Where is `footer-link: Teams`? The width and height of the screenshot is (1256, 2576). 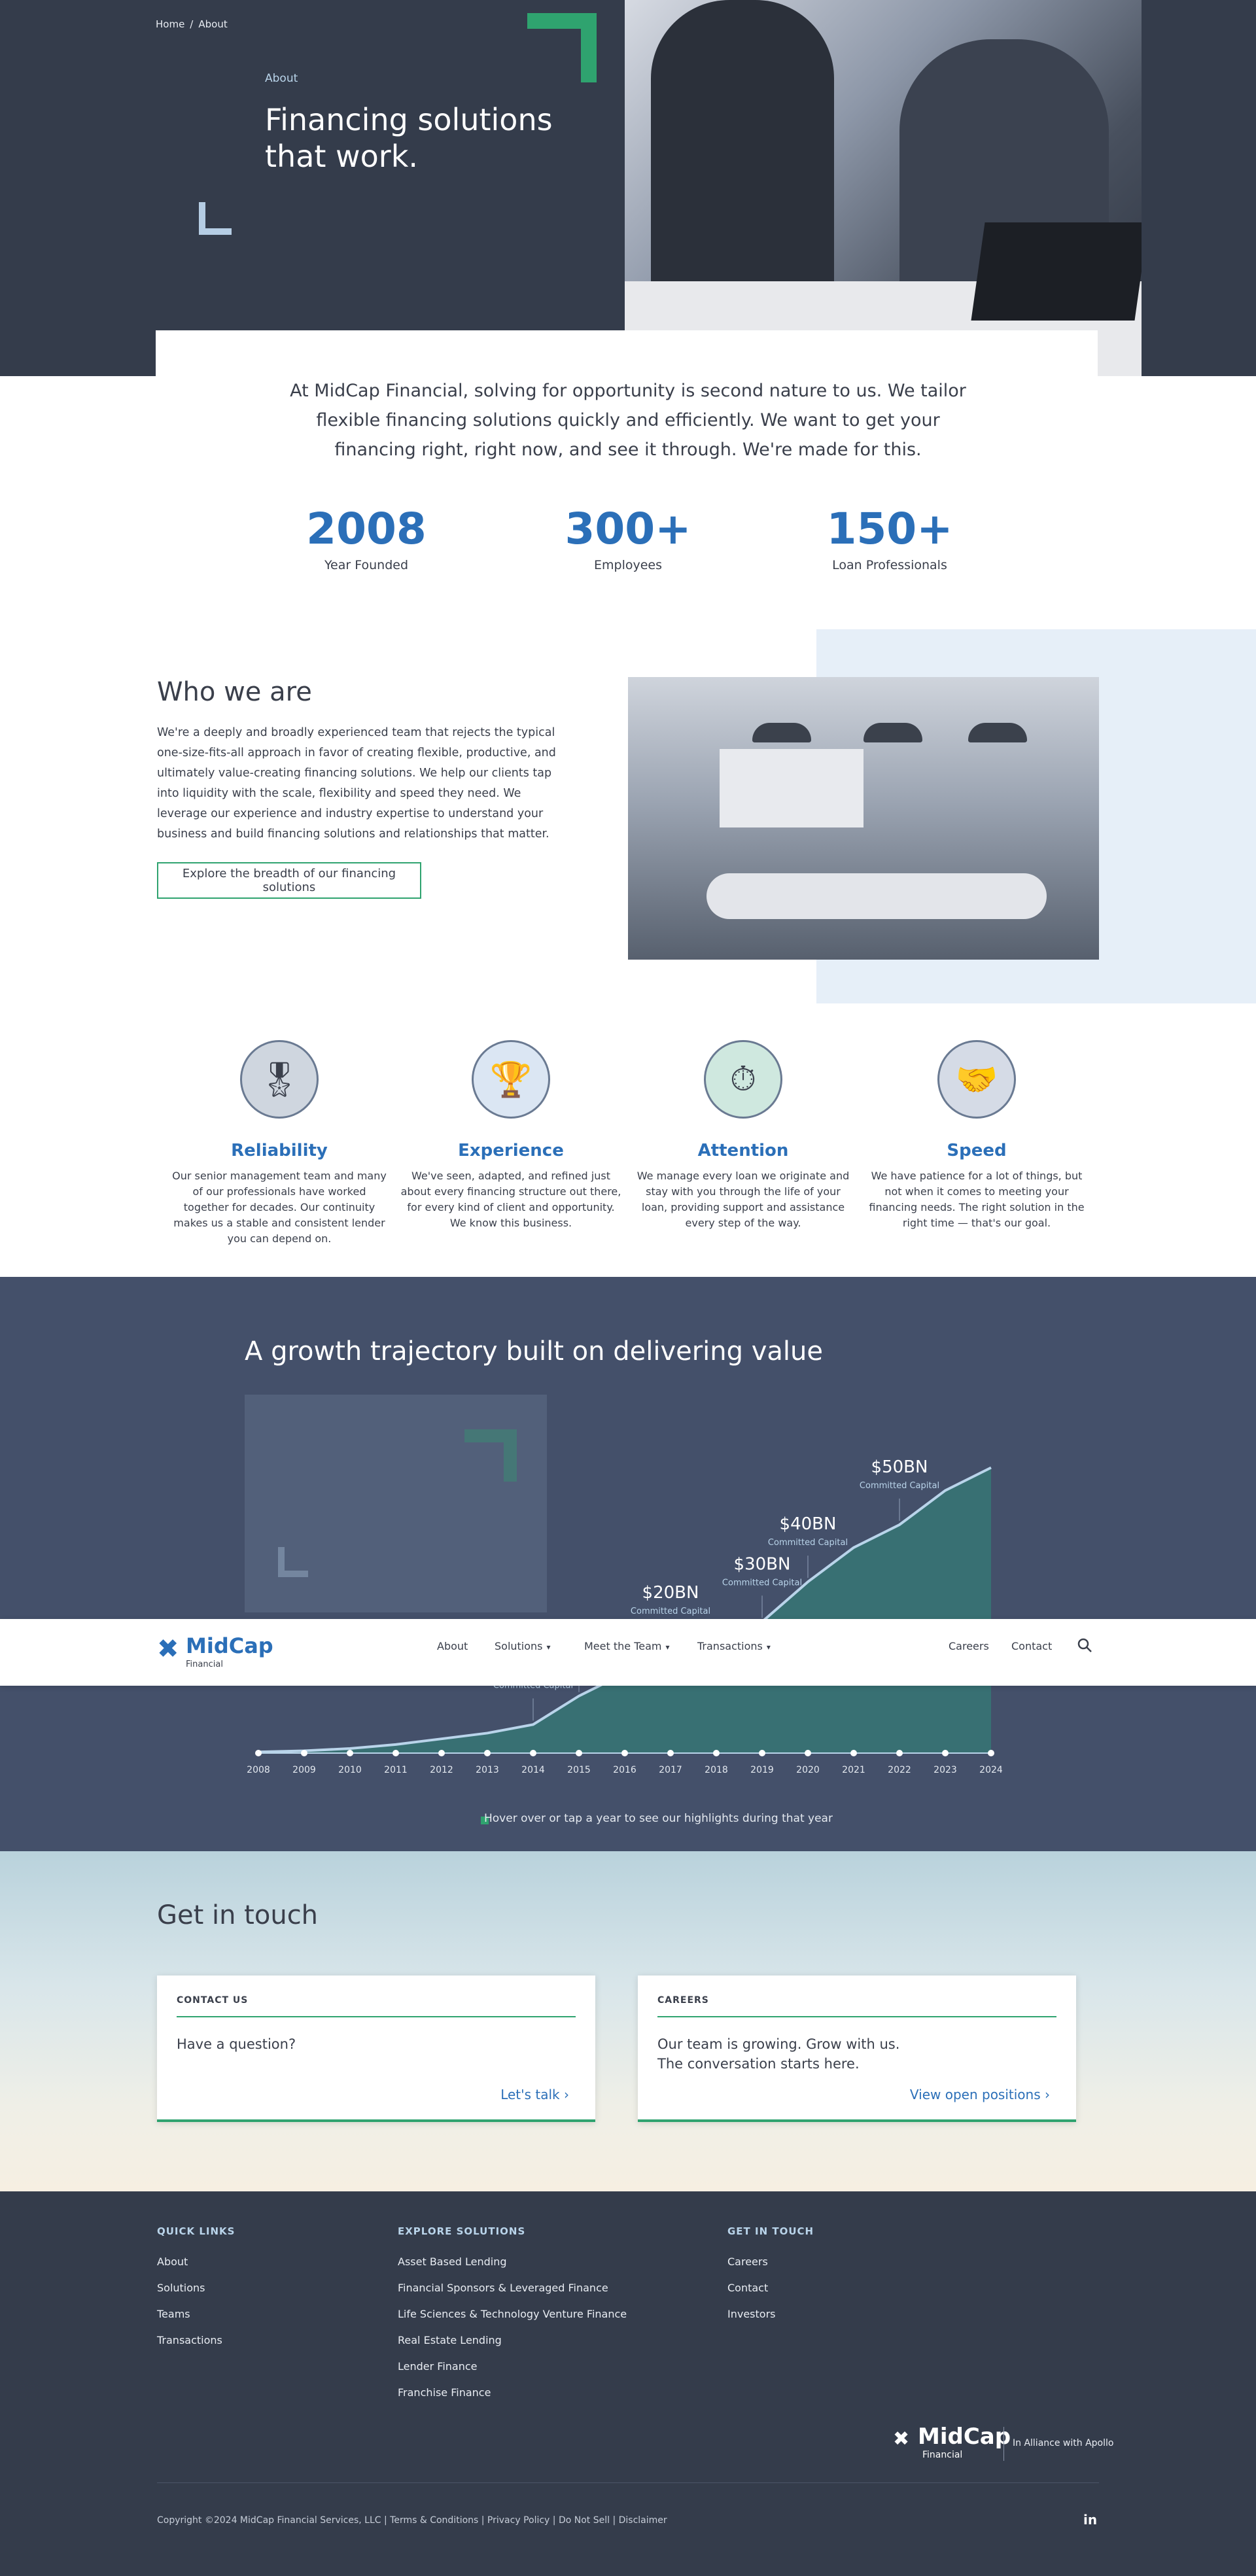
footer-link: Teams is located at coordinates (174, 2314).